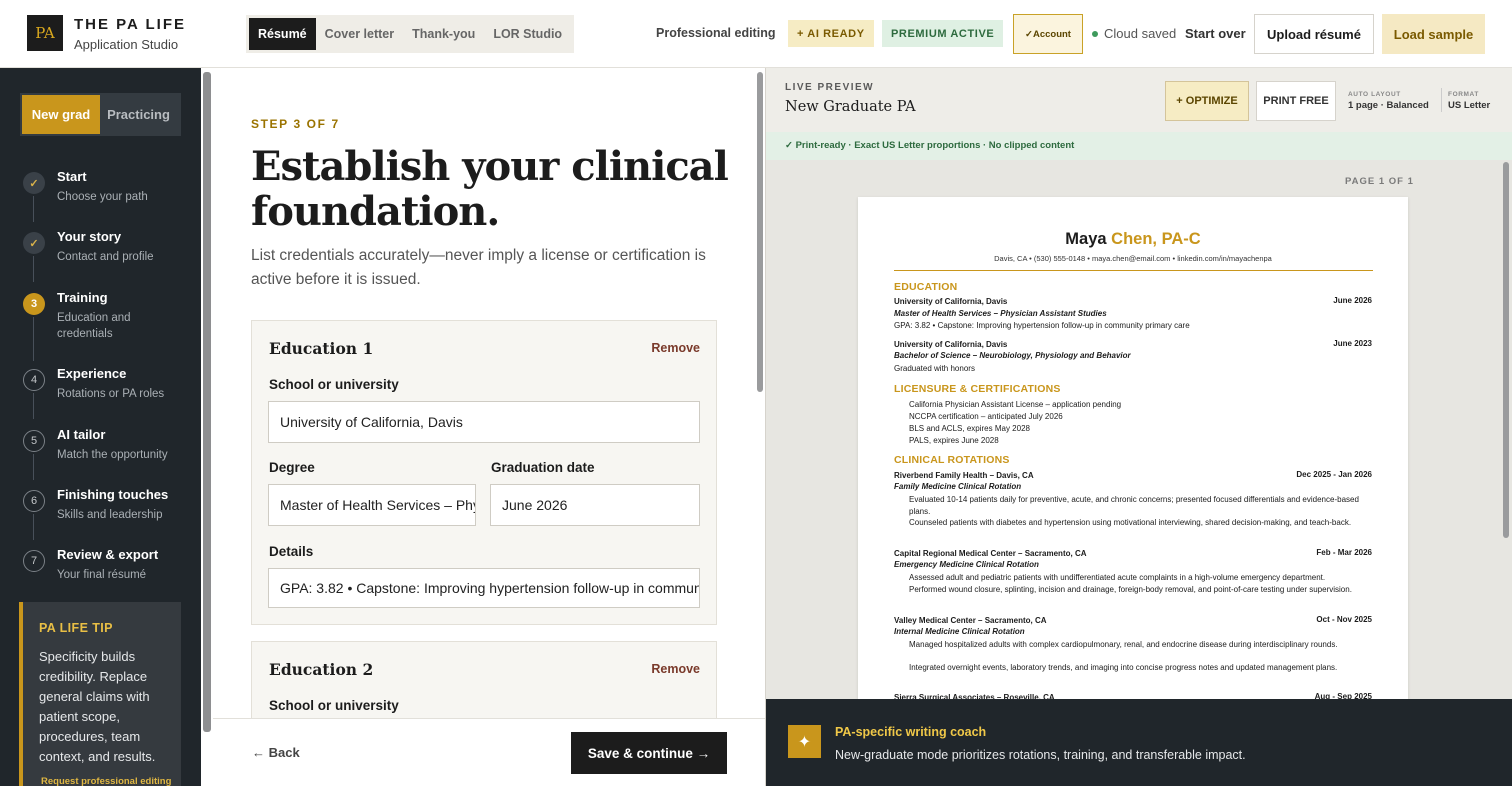 This screenshot has width=1512, height=786. Describe the element at coordinates (715, 33) in the screenshot. I see `professional-editing-link: Professional editing` at that location.